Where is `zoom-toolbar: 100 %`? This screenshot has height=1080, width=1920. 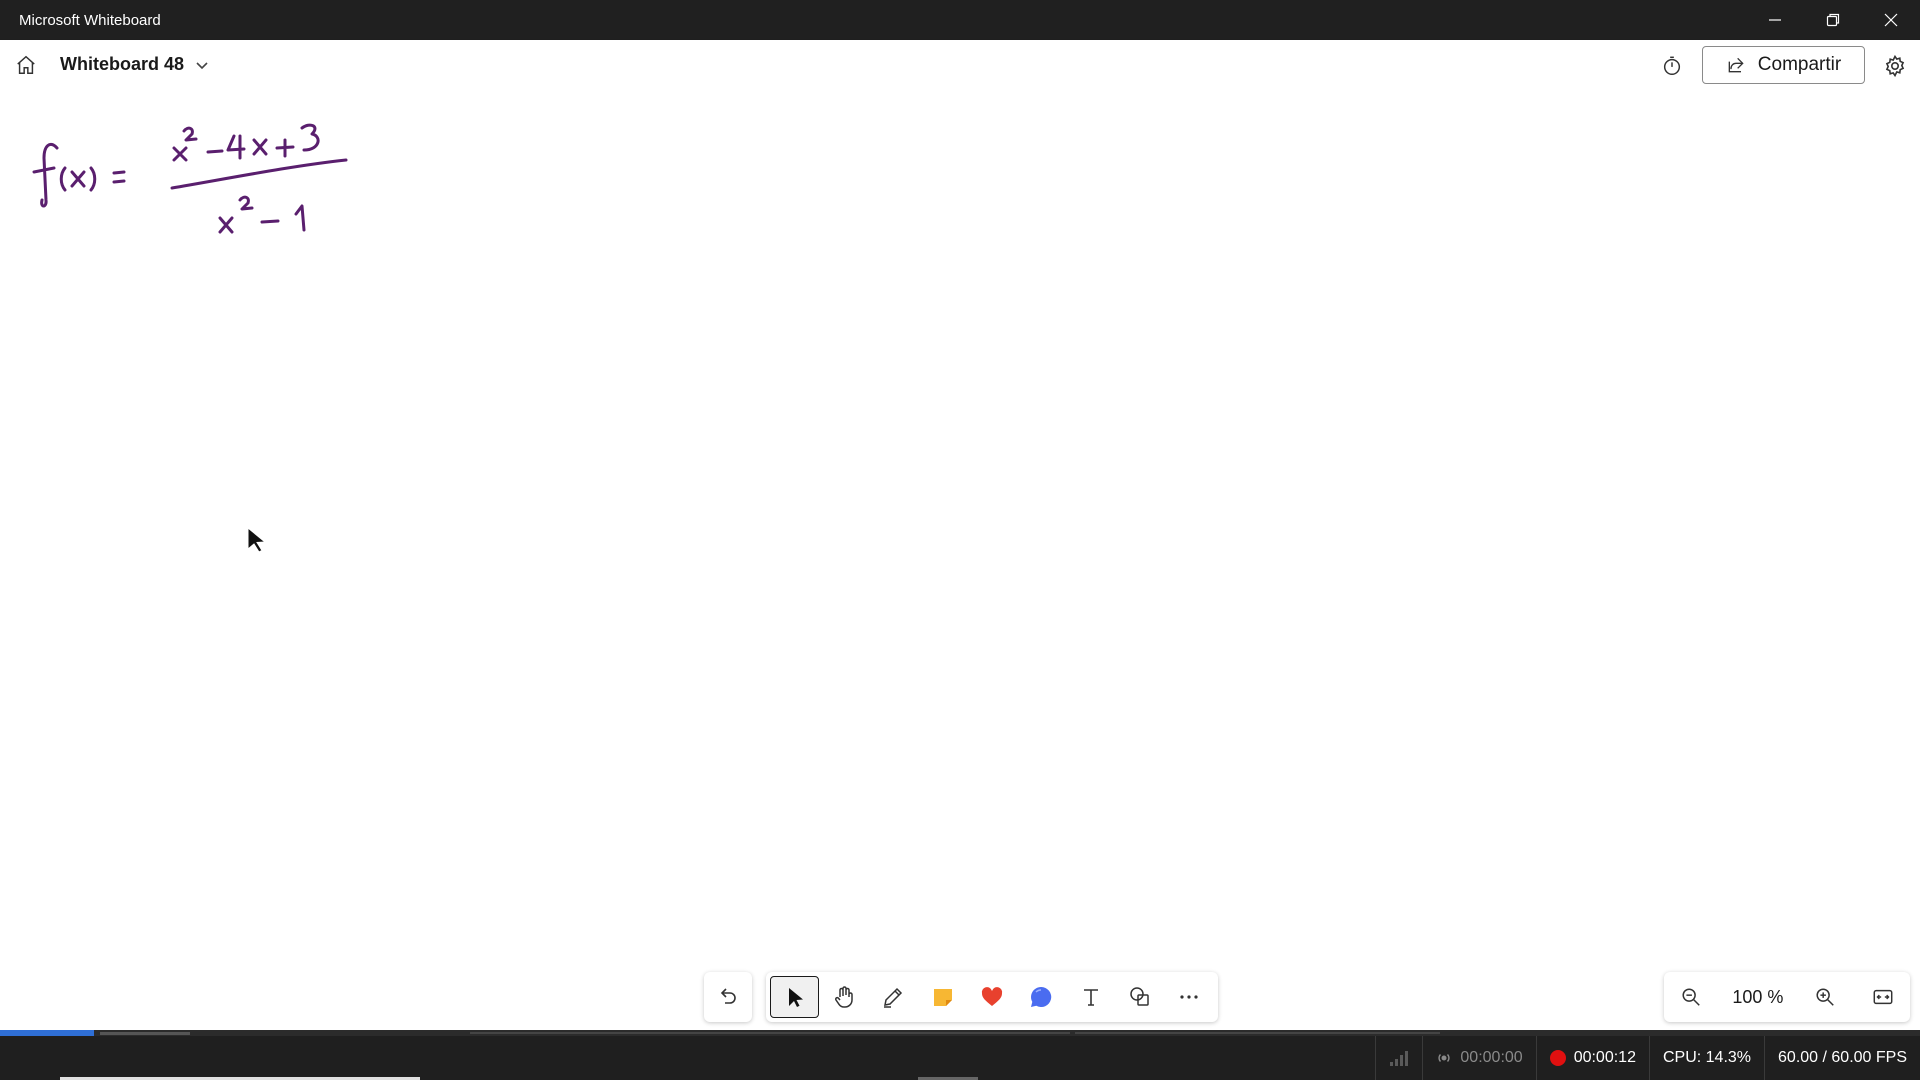 zoom-toolbar: 100 % is located at coordinates (1787, 997).